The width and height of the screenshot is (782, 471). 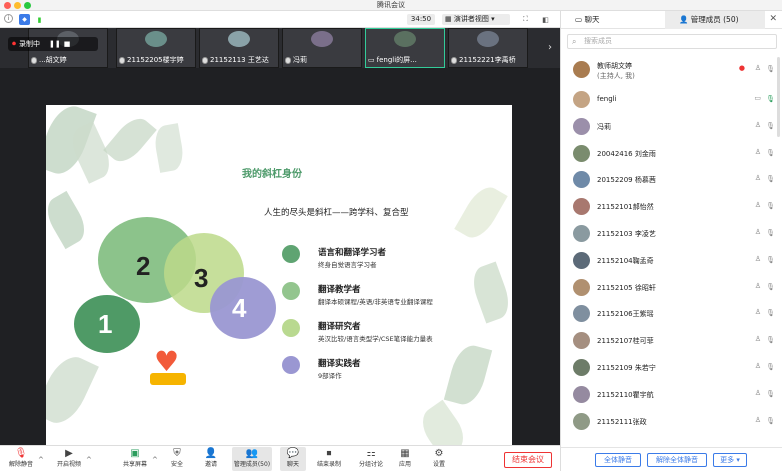 I want to click on member-row: 21152109 朱若宁 ♙ 🎙, so click(x=671, y=367).